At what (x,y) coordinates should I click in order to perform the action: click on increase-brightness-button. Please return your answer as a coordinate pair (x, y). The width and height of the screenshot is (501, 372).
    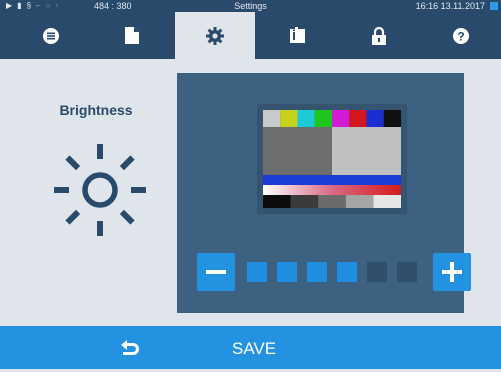
    Looking at the image, I should click on (452, 272).